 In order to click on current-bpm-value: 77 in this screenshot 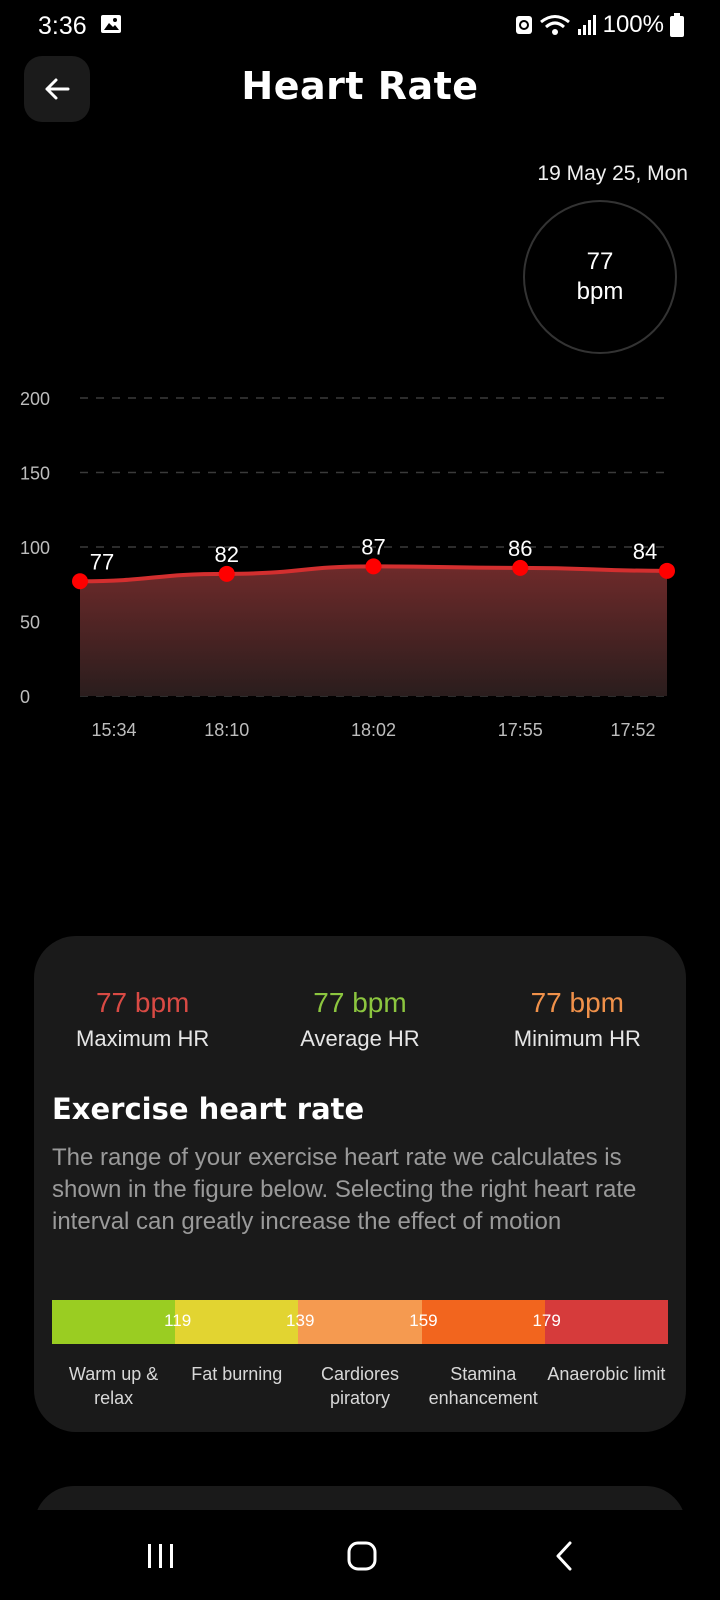, I will do `click(600, 261)`.